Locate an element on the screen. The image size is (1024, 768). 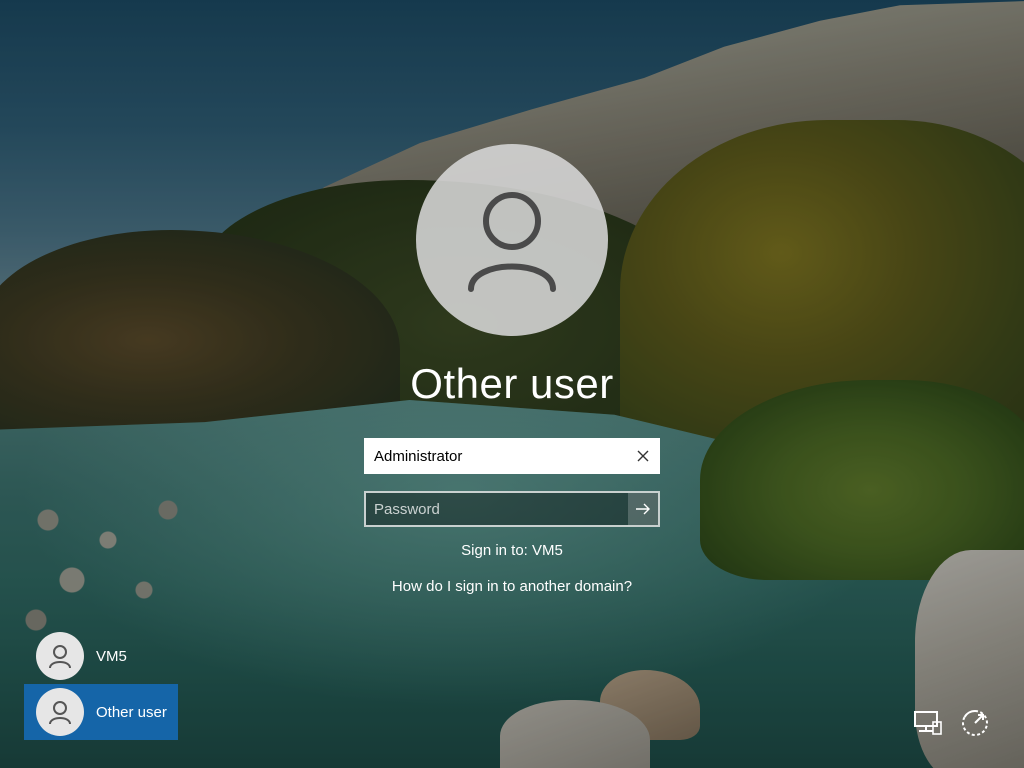
sign-in-target-text: Sign in to: VM5 is located at coordinates (512, 550).